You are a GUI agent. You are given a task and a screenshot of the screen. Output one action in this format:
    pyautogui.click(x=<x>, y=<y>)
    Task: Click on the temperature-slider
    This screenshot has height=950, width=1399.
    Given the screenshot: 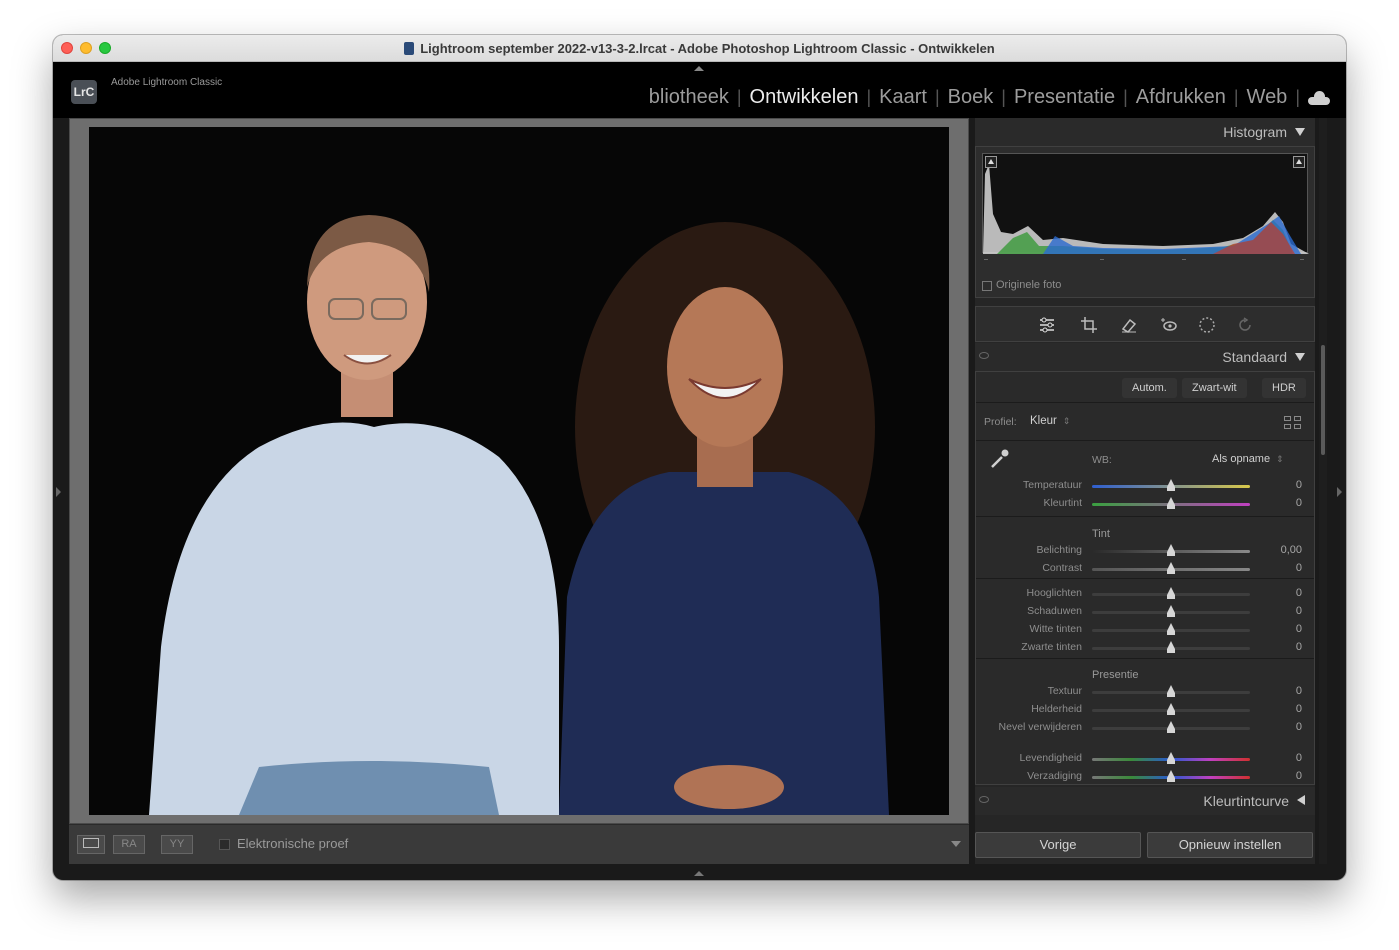 What is the action you would take?
    pyautogui.click(x=1171, y=485)
    